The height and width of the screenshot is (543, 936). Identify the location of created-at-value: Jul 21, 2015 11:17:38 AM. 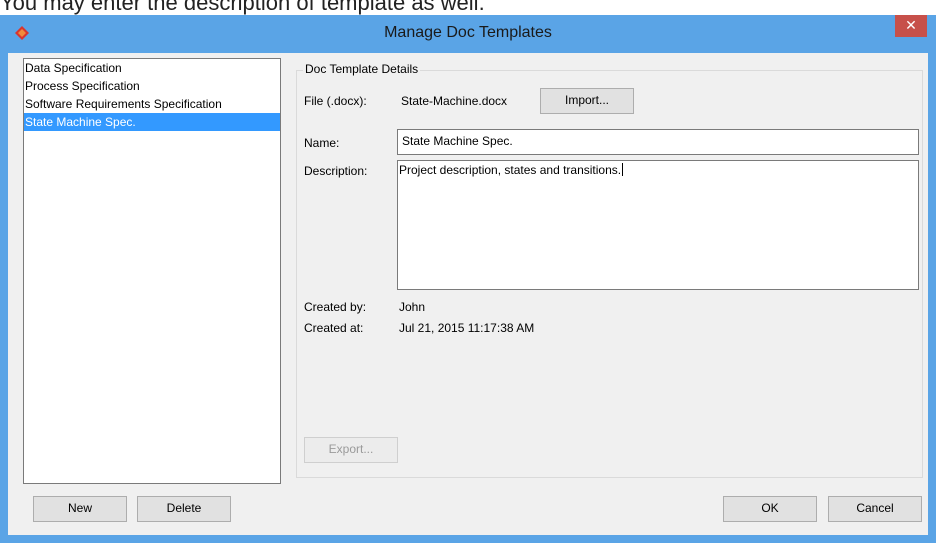
(467, 328).